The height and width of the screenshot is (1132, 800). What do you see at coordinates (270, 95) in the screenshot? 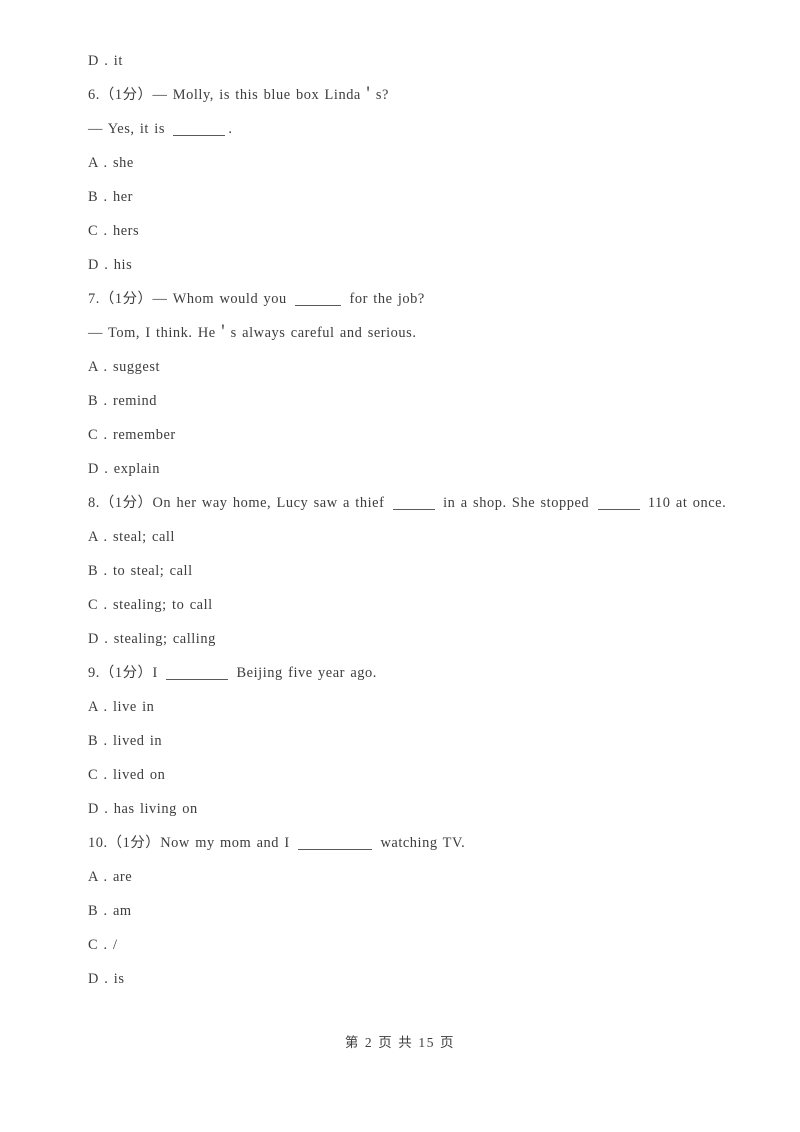
I see `question-text-6: — Molly, is this blue box Linda＇s?` at bounding box center [270, 95].